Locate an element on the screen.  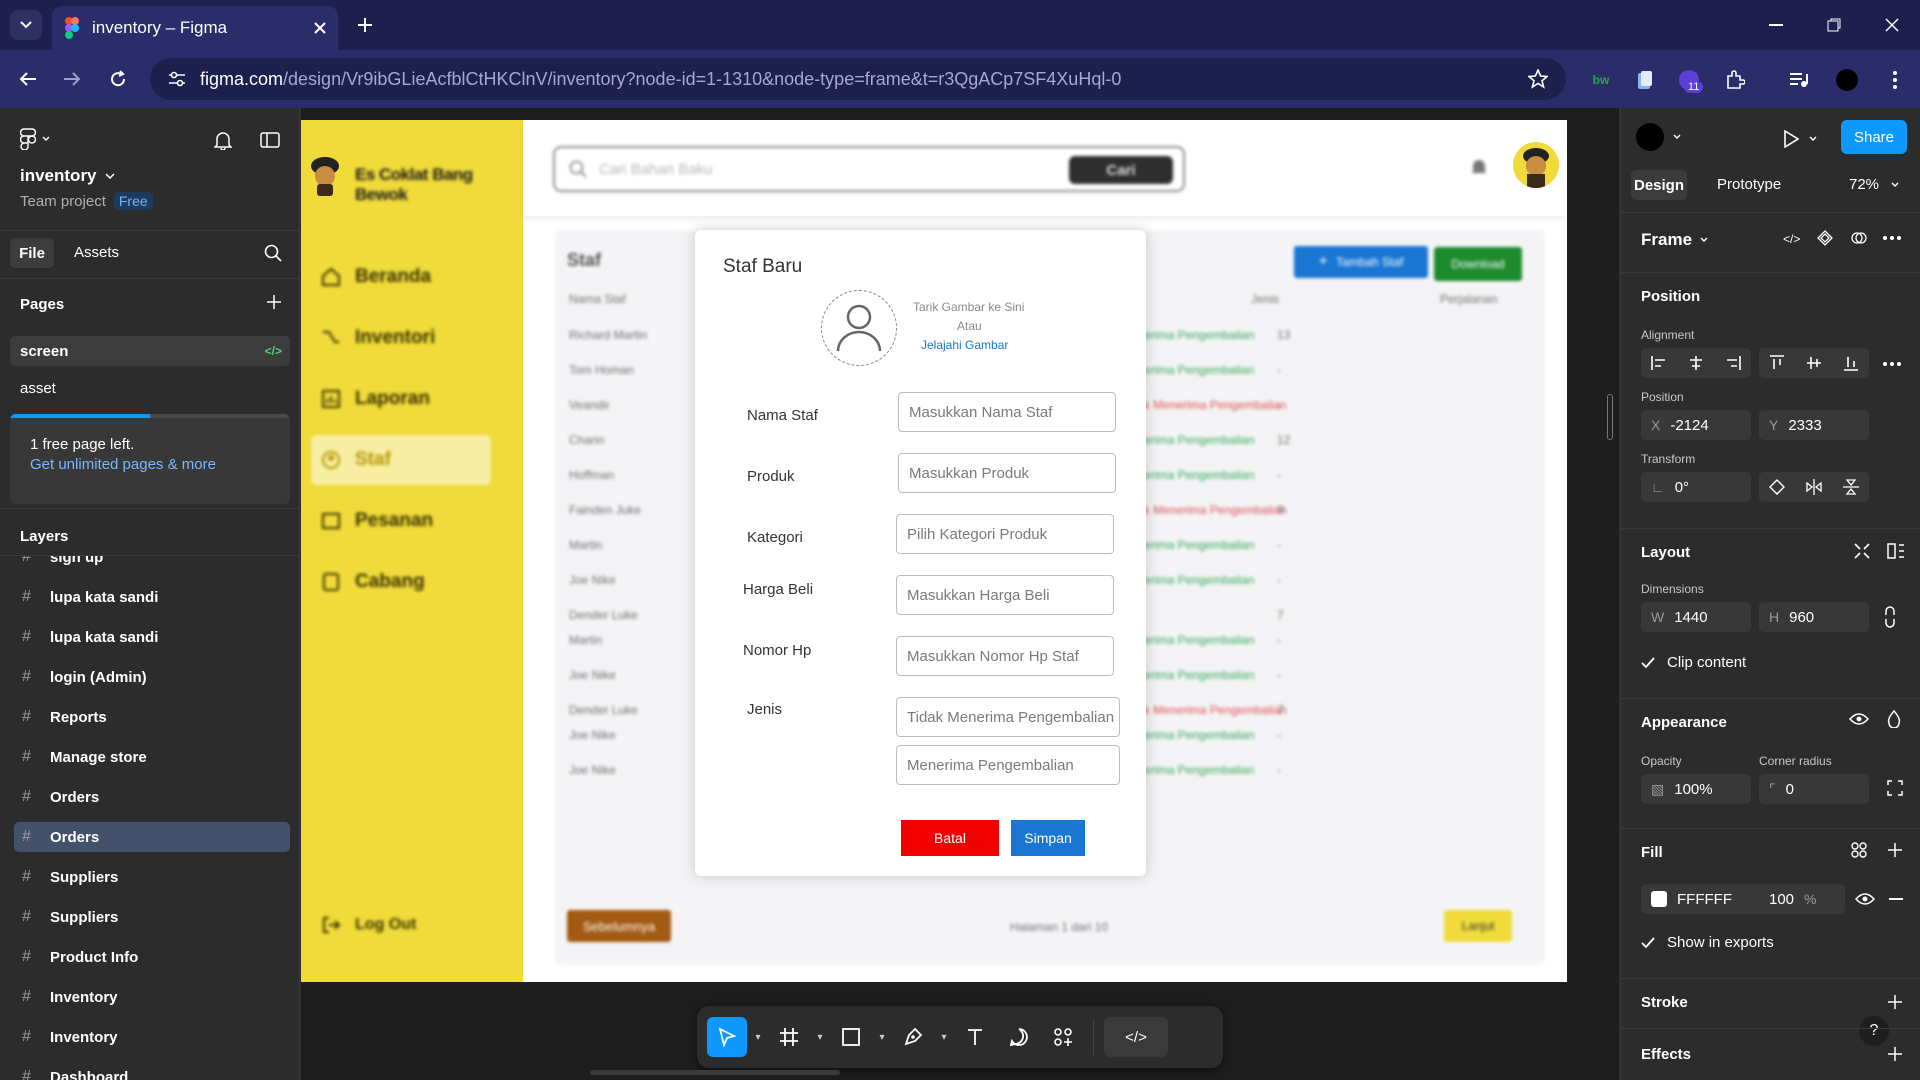
nav-staf: Staf is located at coordinates (401, 460).